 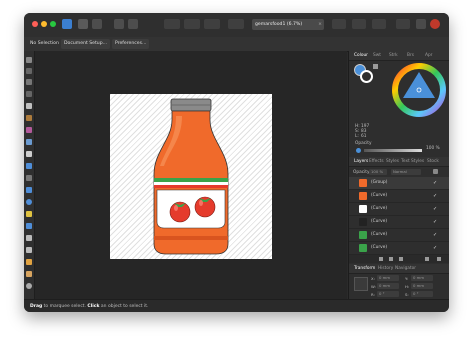 What do you see at coordinates (44, 24) in the screenshot?
I see `minimize-window-button` at bounding box center [44, 24].